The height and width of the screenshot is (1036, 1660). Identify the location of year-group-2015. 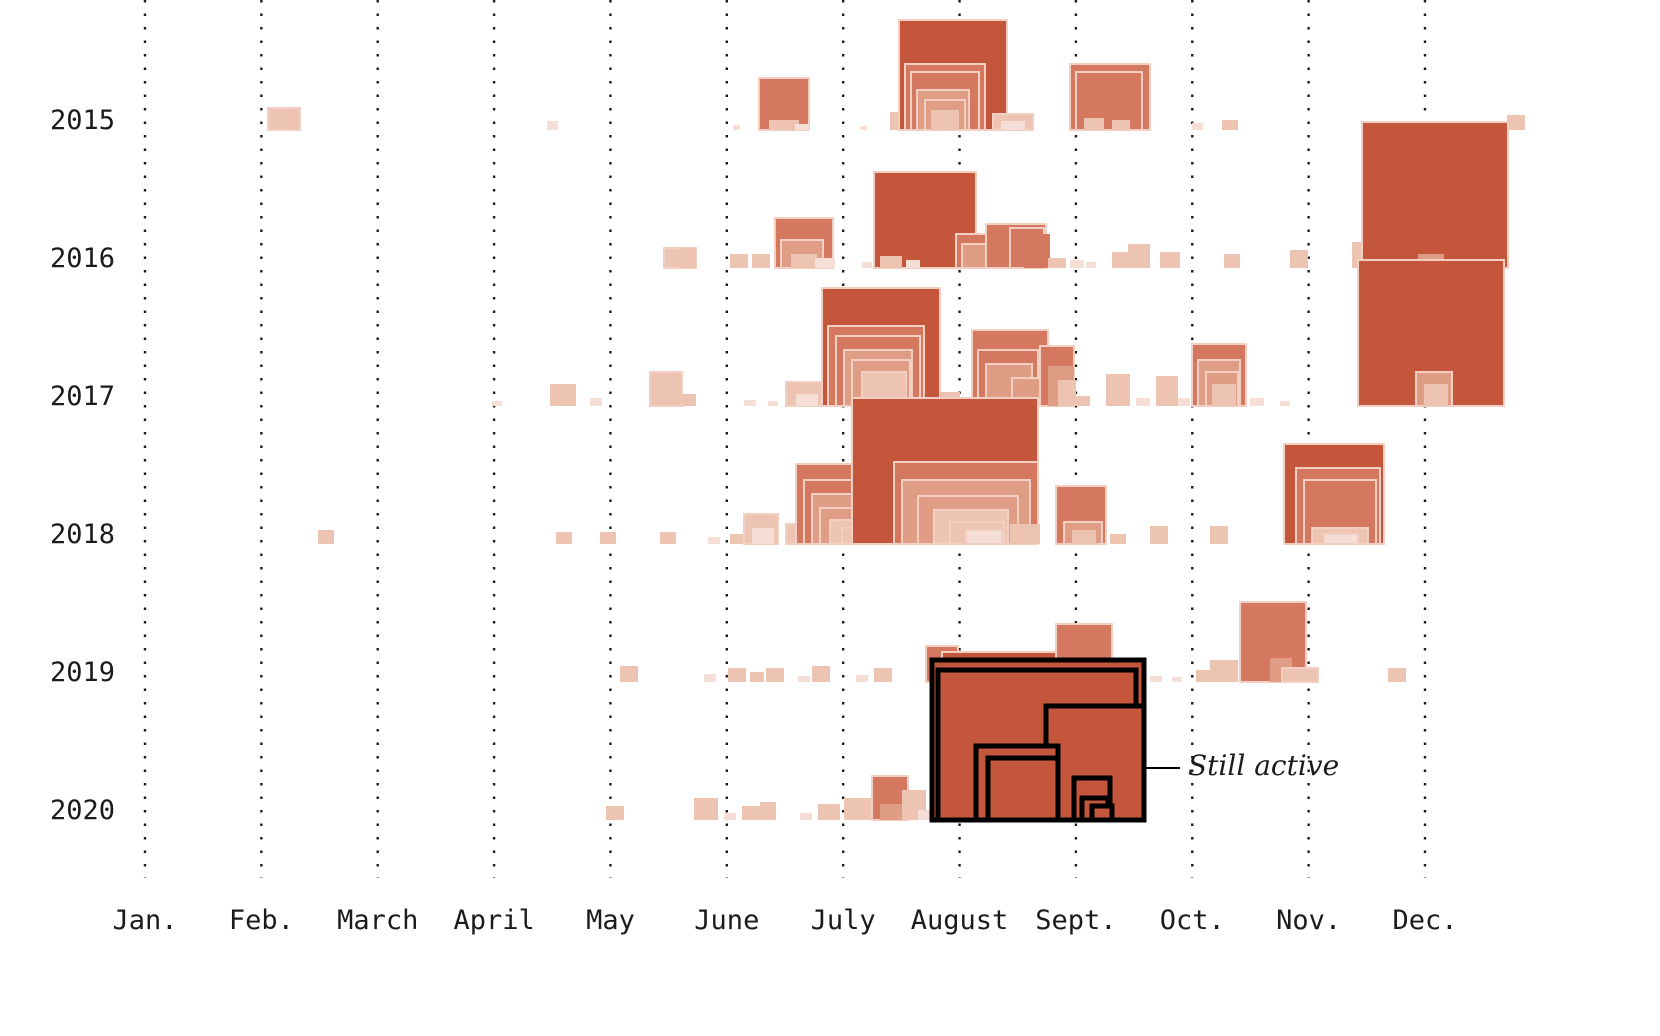
(896, 75).